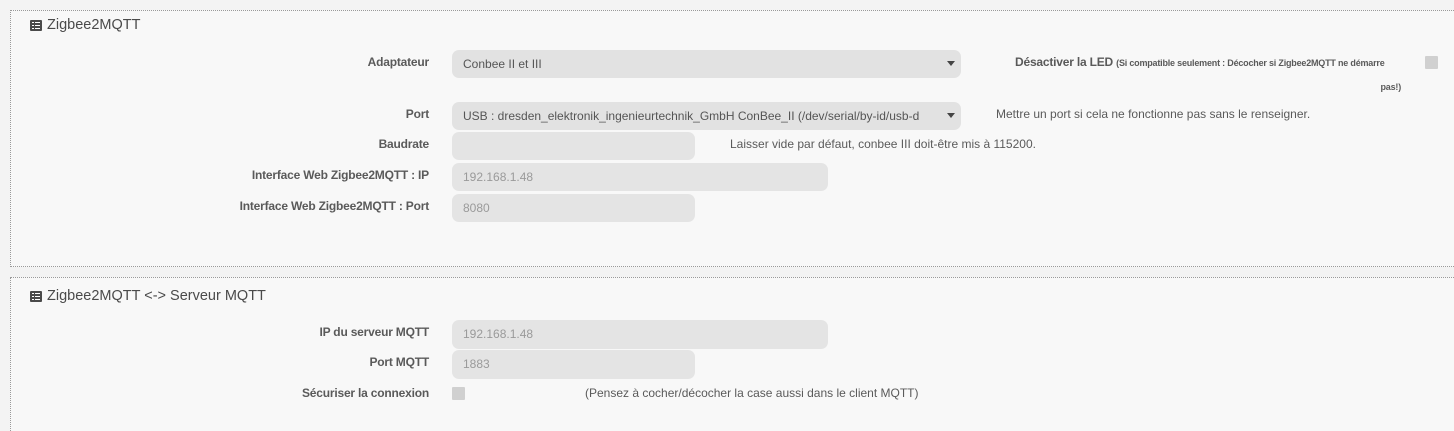 The height and width of the screenshot is (431, 1454). What do you see at coordinates (156, 296) in the screenshot?
I see `mqtt-server-title: Zigbee2MQTT <-> Serveur MQTT` at bounding box center [156, 296].